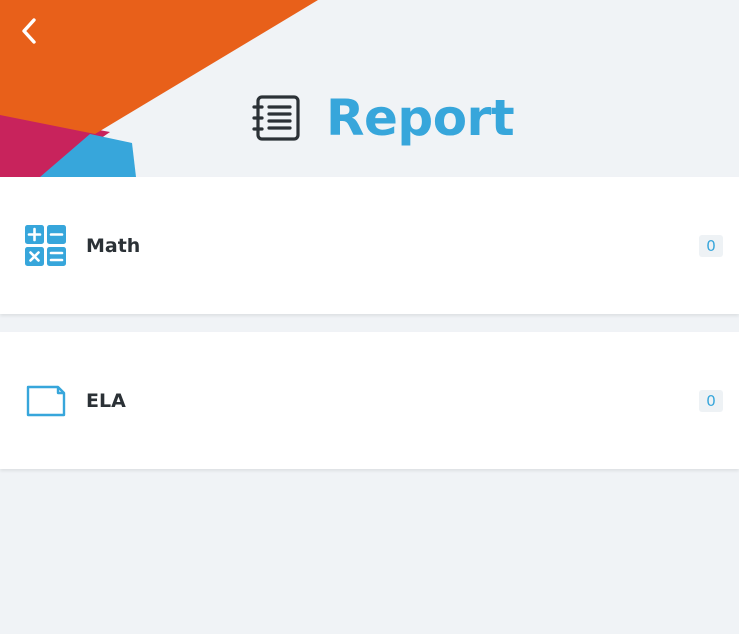  Describe the element at coordinates (46, 246) in the screenshot. I see `calculator-icon` at that location.